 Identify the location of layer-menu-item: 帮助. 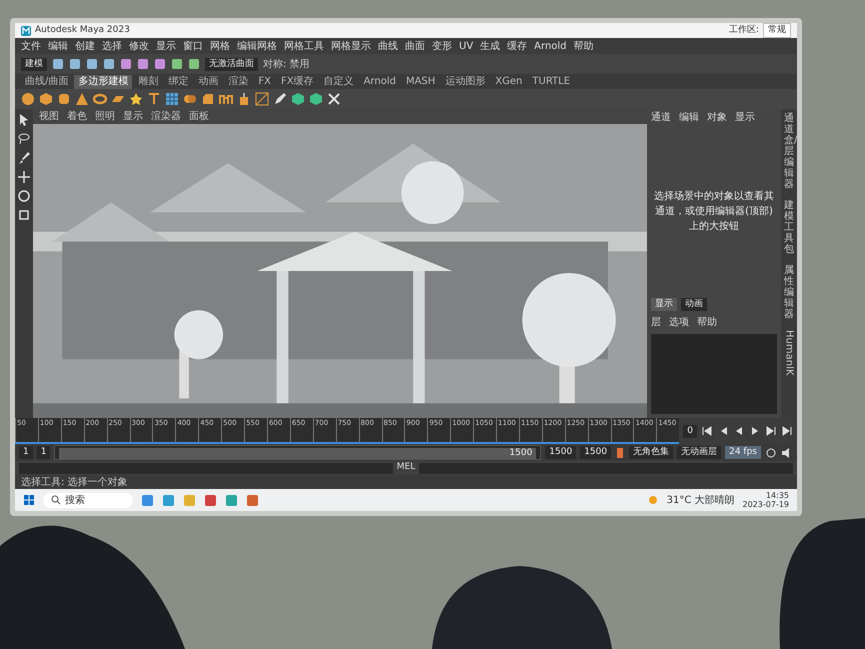
(707, 322).